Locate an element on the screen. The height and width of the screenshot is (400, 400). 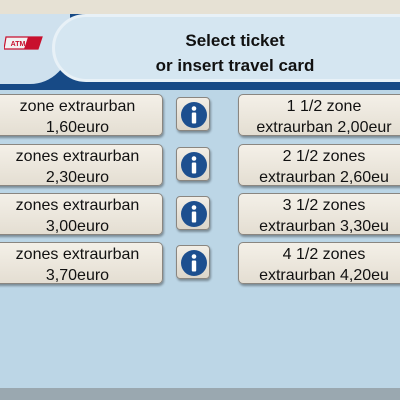
ticket-button-2-half-zones: 2 1/2 zones extraurban 2,60eu is located at coordinates (319, 165).